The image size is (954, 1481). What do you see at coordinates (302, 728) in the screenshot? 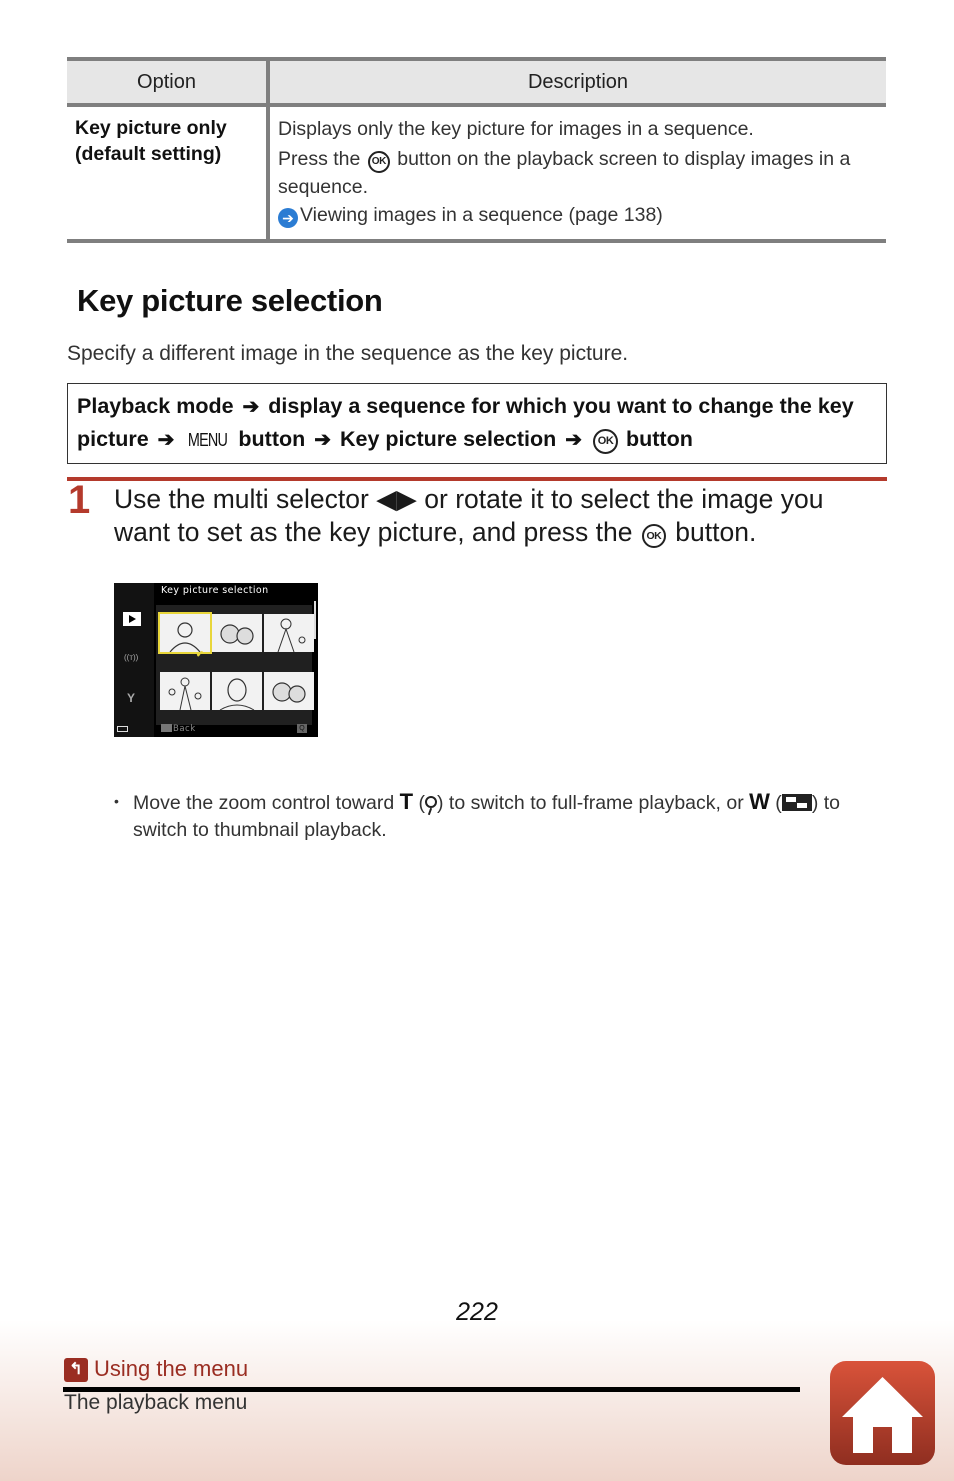
I see `zoom-icon: Q` at bounding box center [302, 728].